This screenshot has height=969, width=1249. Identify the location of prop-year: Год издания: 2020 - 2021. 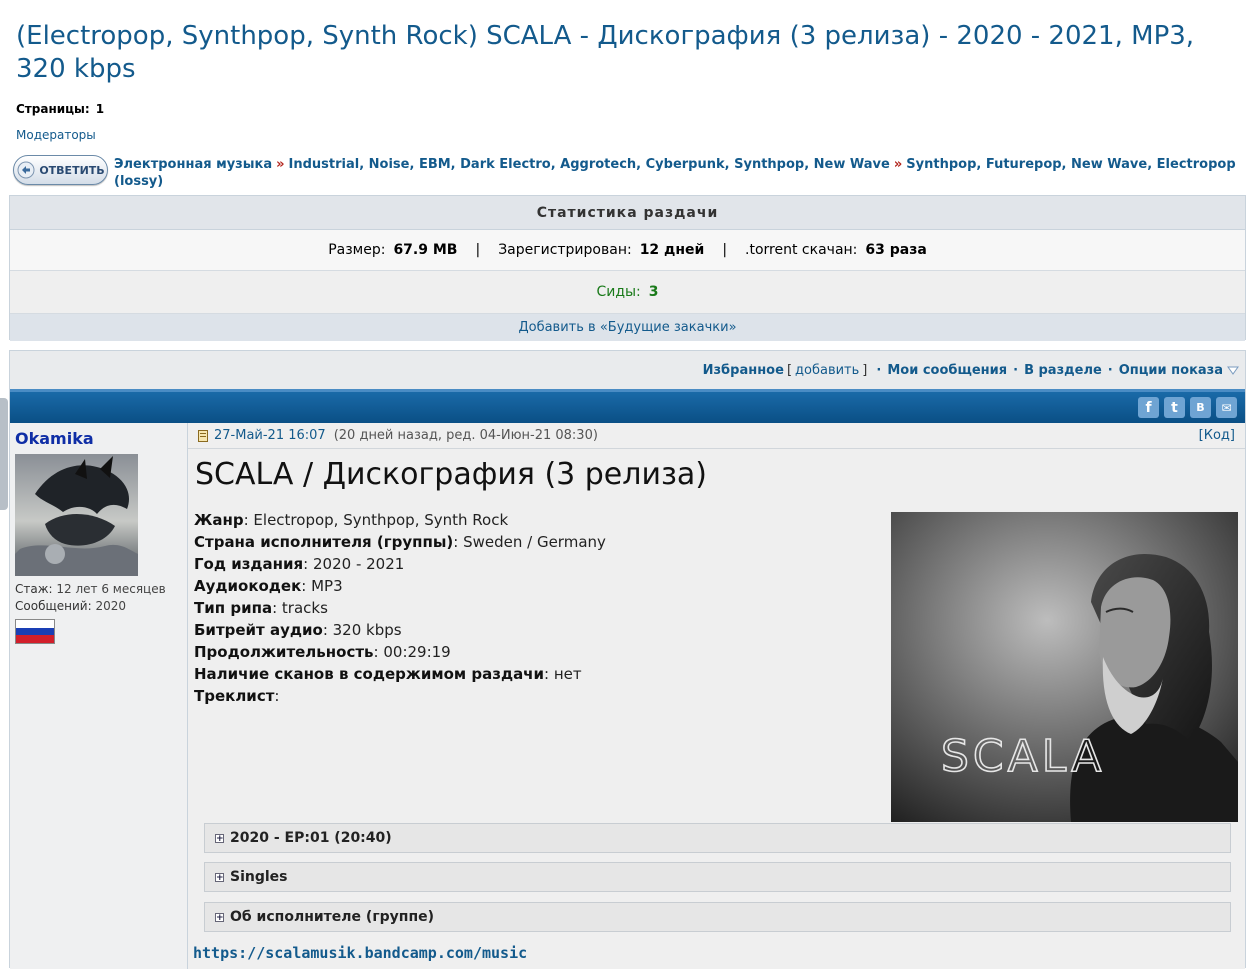
(299, 564).